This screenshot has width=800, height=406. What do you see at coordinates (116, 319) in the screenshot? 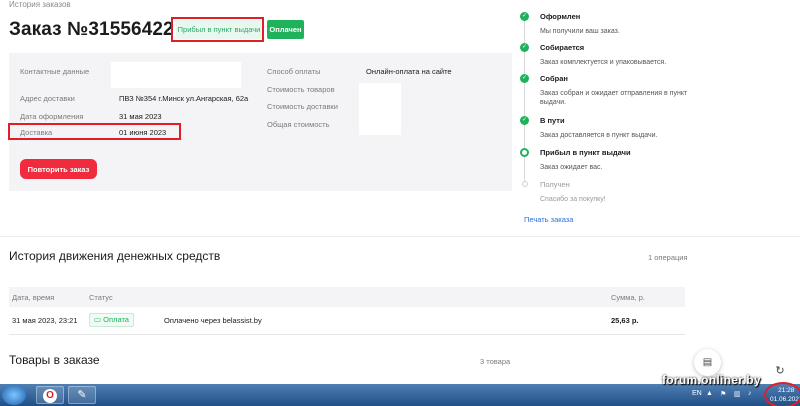
I see `row-status: Оплата` at bounding box center [116, 319].